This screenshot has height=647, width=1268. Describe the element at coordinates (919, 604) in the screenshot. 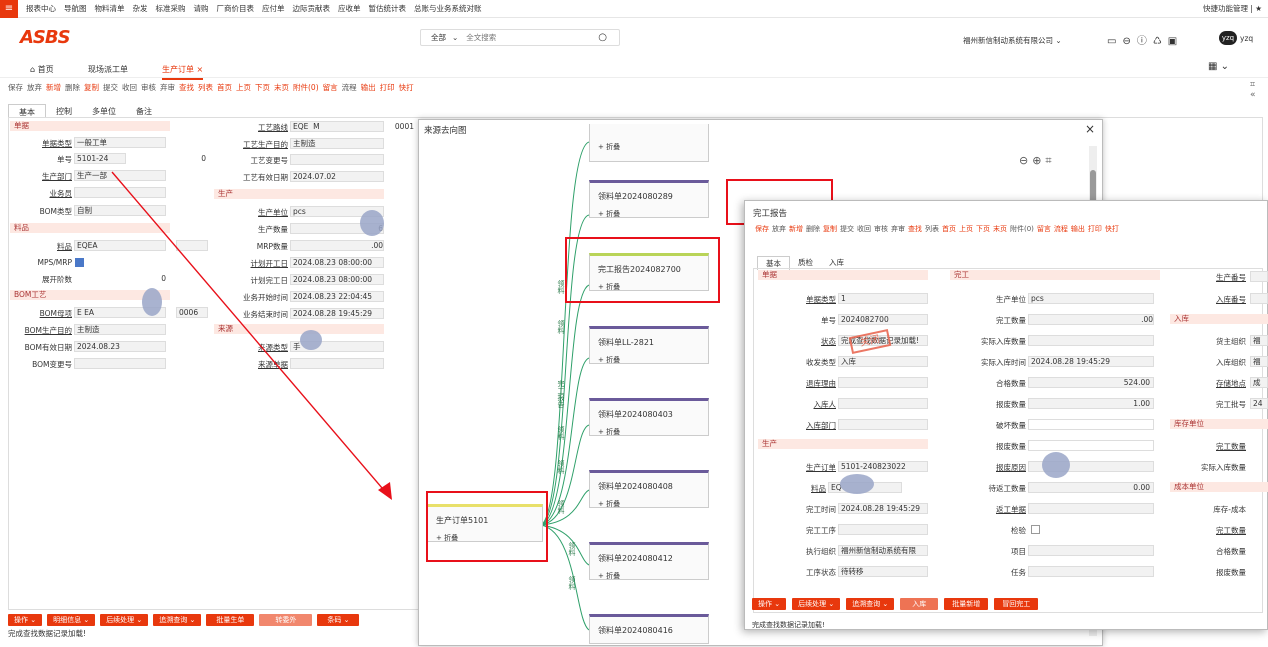

I see `r-in-button: 入库` at that location.